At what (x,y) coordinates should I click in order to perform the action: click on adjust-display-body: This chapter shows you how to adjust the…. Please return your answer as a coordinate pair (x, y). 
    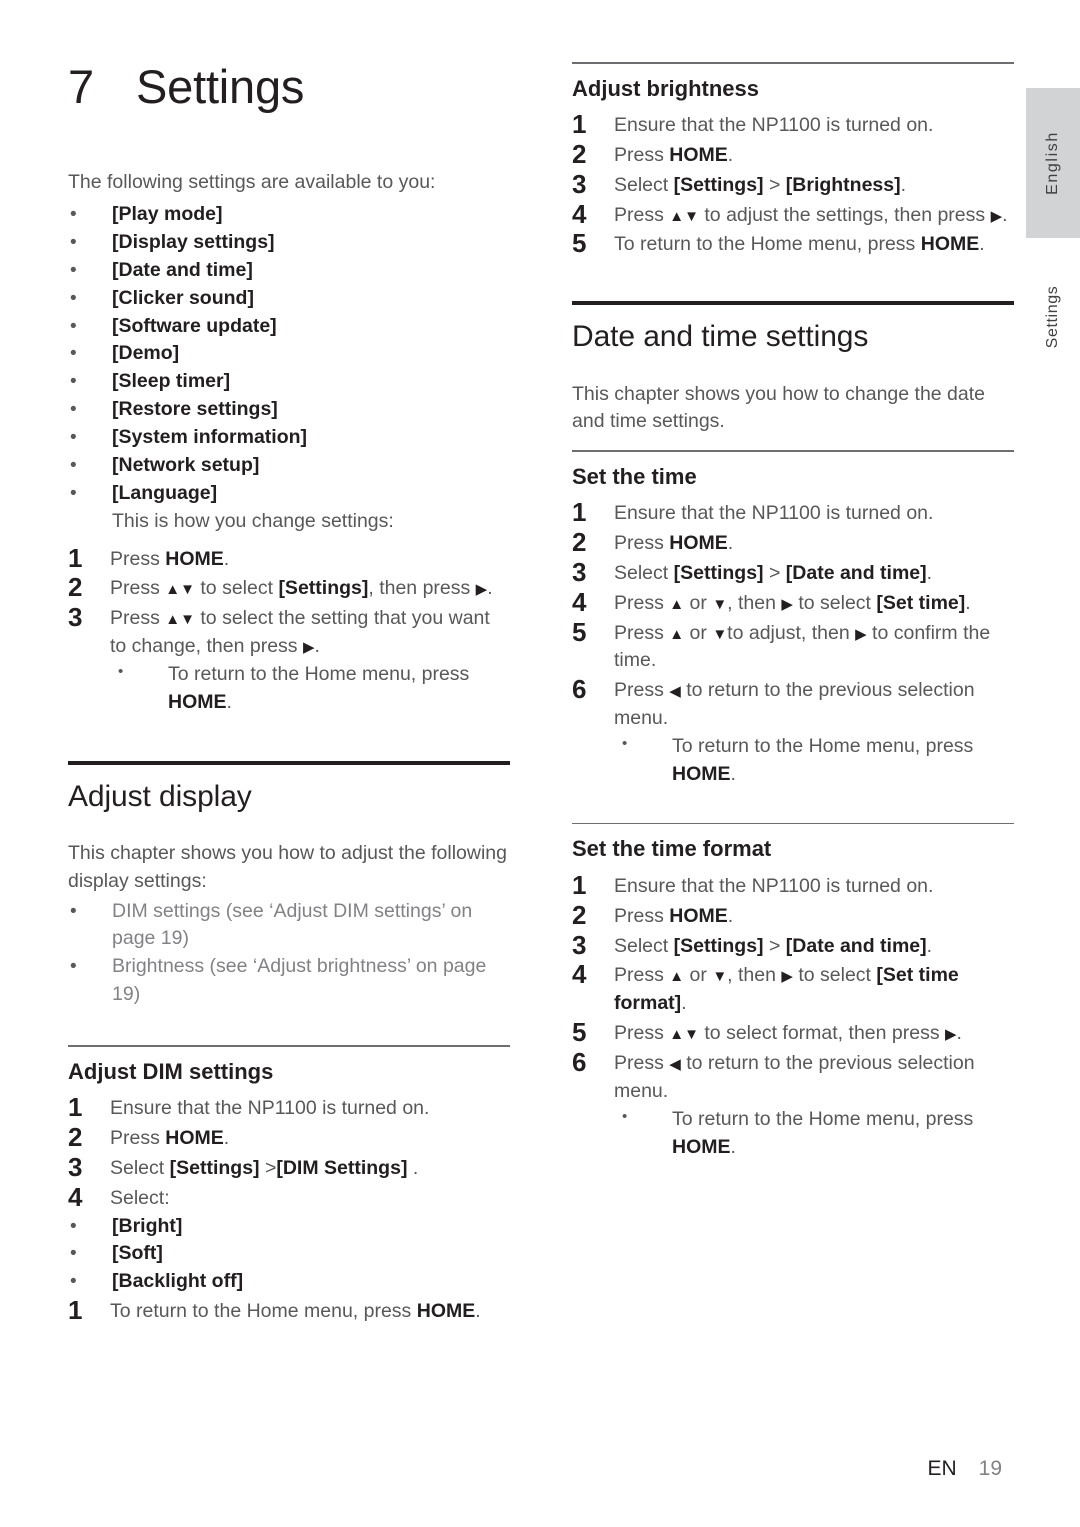
    Looking at the image, I should click on (287, 867).